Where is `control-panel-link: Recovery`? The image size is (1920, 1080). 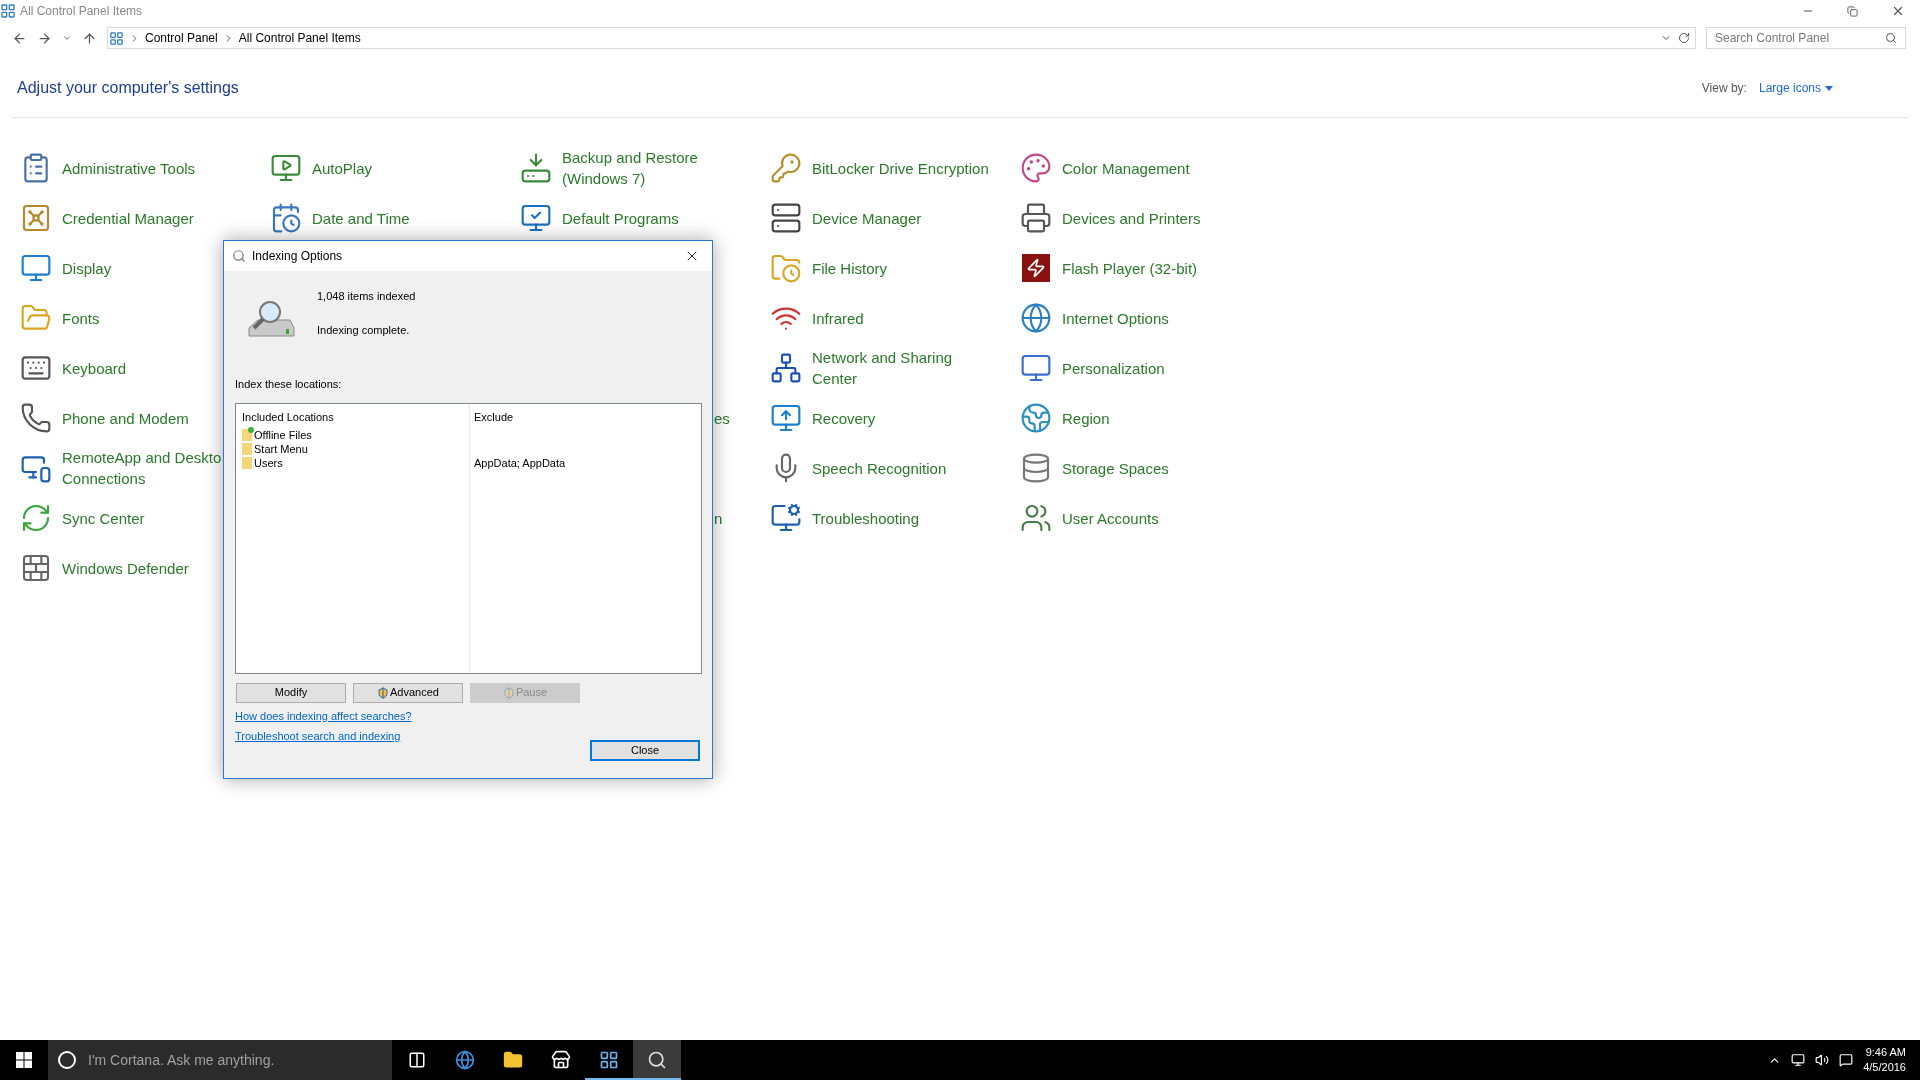 control-panel-link: Recovery is located at coordinates (904, 418).